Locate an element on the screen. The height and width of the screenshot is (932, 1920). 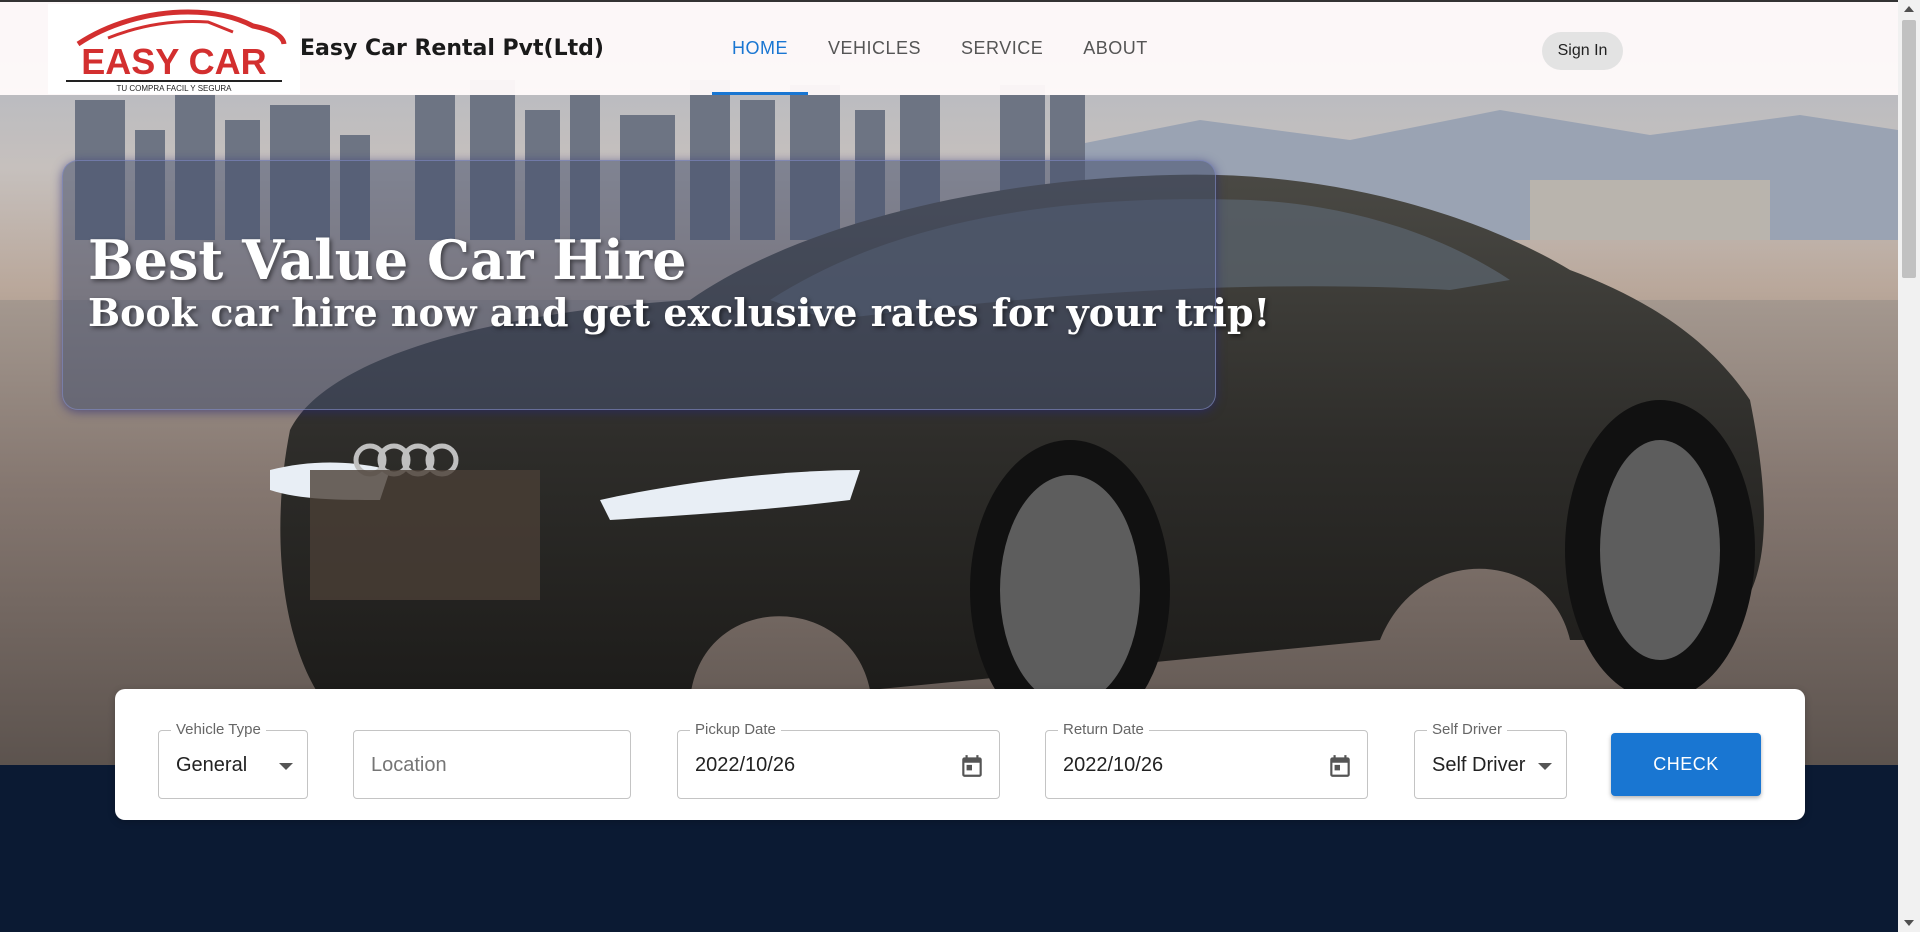
check-button: CHECK is located at coordinates (1686, 764).